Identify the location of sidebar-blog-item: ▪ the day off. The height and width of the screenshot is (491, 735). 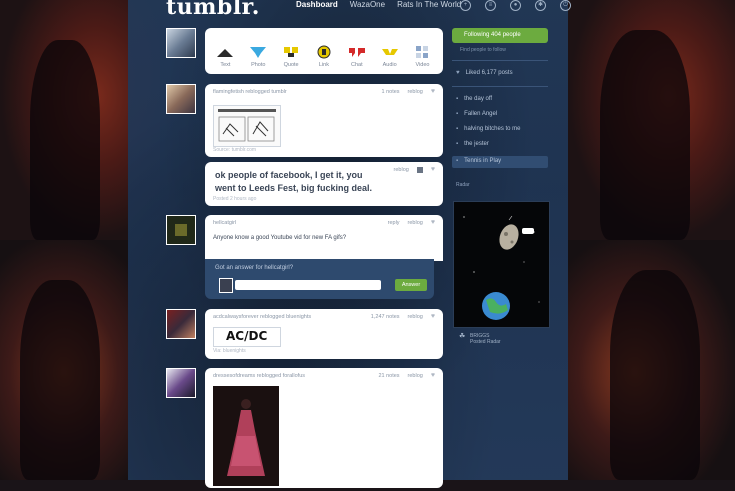
(474, 99).